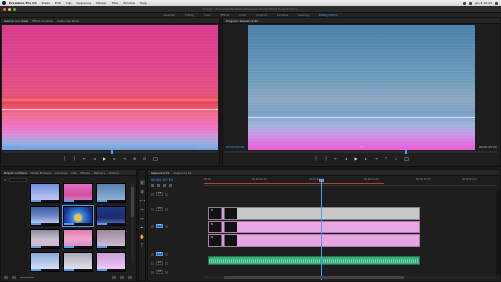  I want to click on program-playhead, so click(406, 152).